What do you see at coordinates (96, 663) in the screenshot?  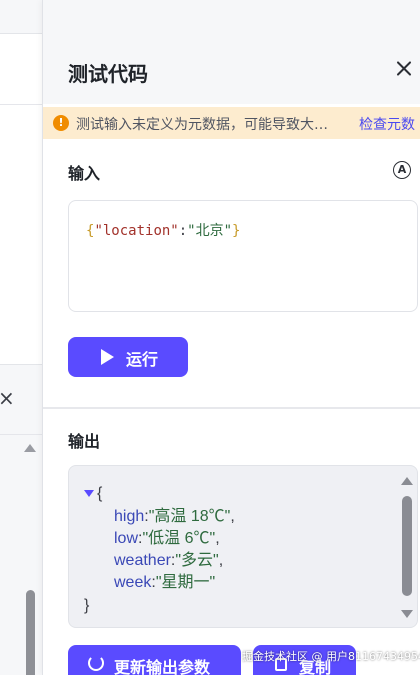 I see `refresh-icon` at bounding box center [96, 663].